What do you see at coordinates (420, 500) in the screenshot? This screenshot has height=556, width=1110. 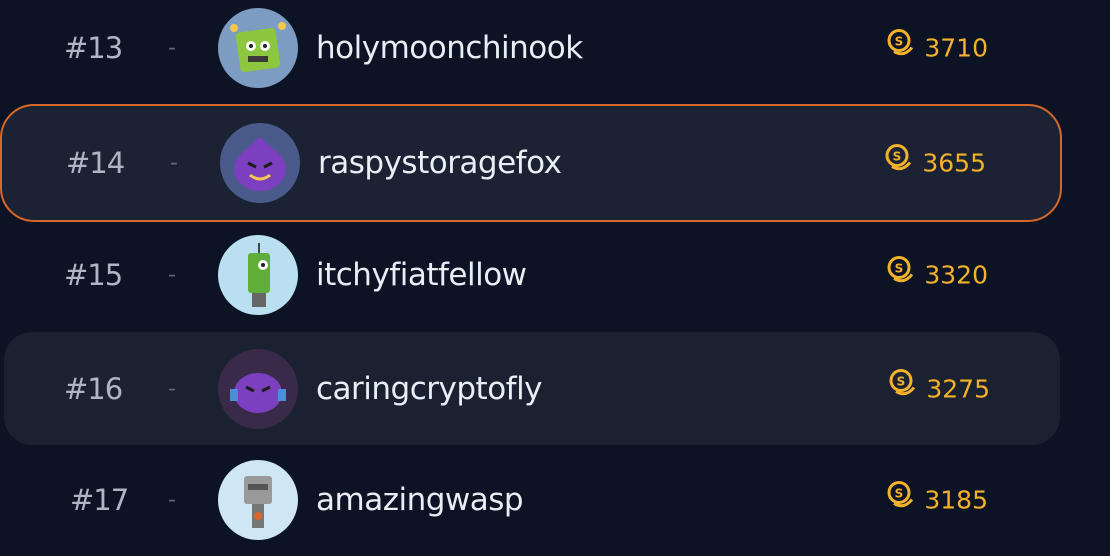 I see `username: amazingwasp` at bounding box center [420, 500].